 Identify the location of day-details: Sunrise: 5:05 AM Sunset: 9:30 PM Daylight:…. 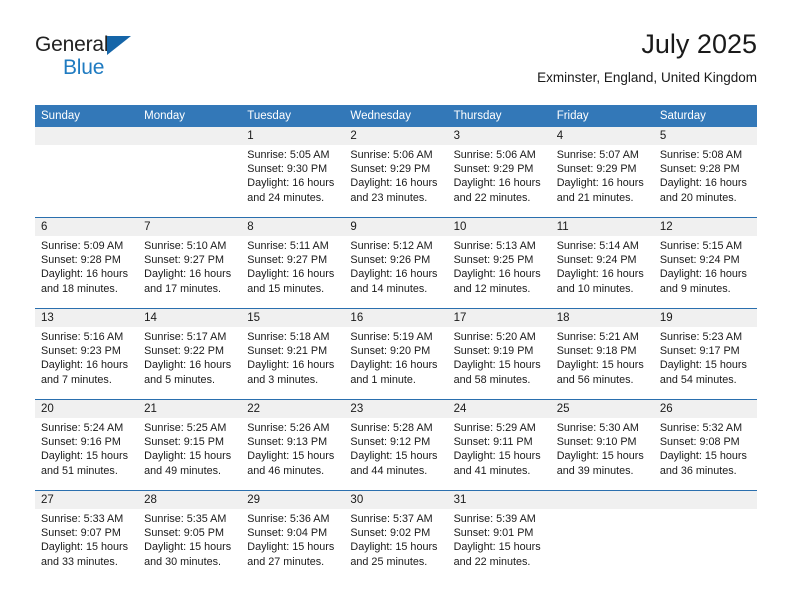
(292, 175).